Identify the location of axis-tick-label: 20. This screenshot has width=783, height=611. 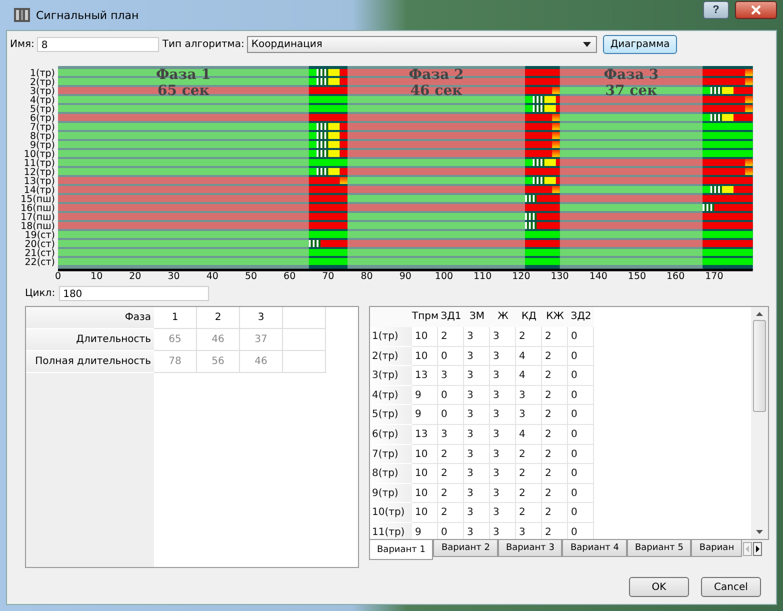
(135, 276).